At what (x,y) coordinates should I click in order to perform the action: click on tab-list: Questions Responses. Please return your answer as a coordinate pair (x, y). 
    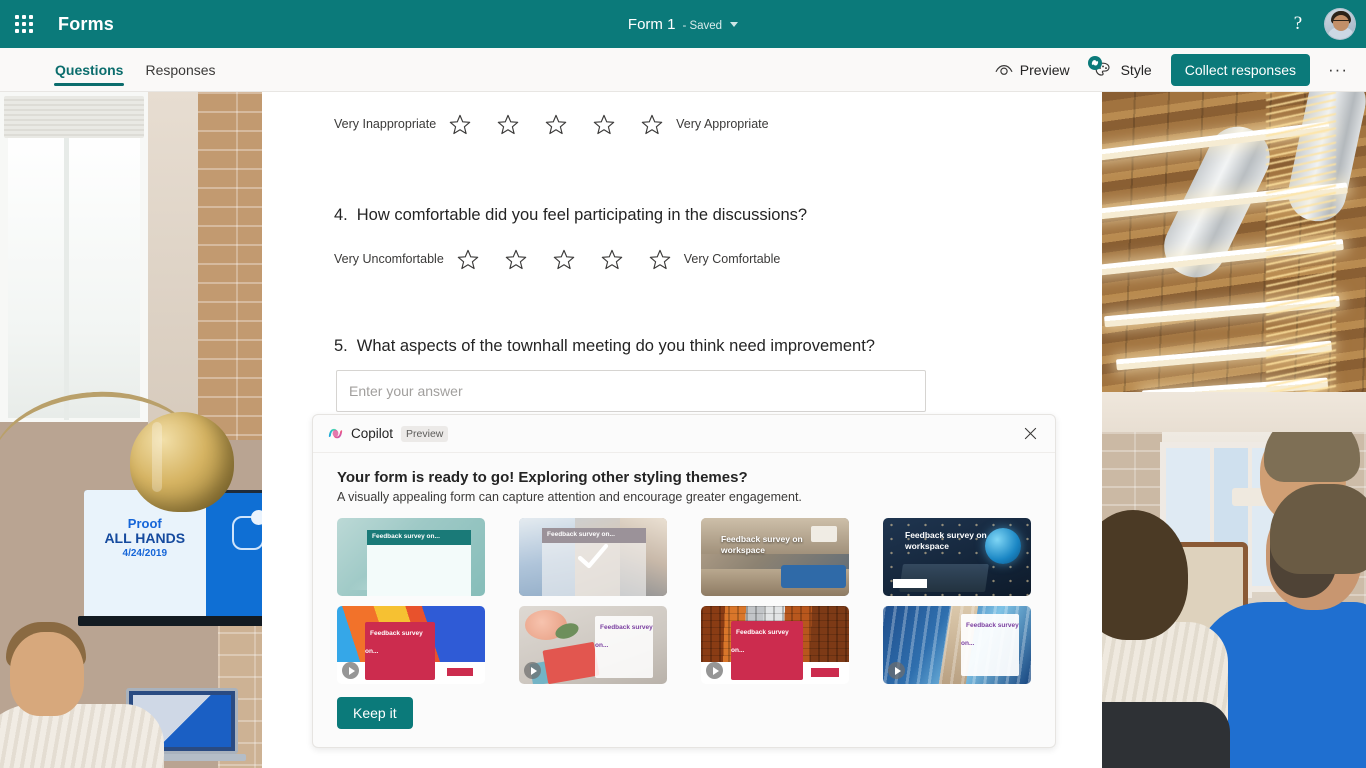
    Looking at the image, I should click on (135, 70).